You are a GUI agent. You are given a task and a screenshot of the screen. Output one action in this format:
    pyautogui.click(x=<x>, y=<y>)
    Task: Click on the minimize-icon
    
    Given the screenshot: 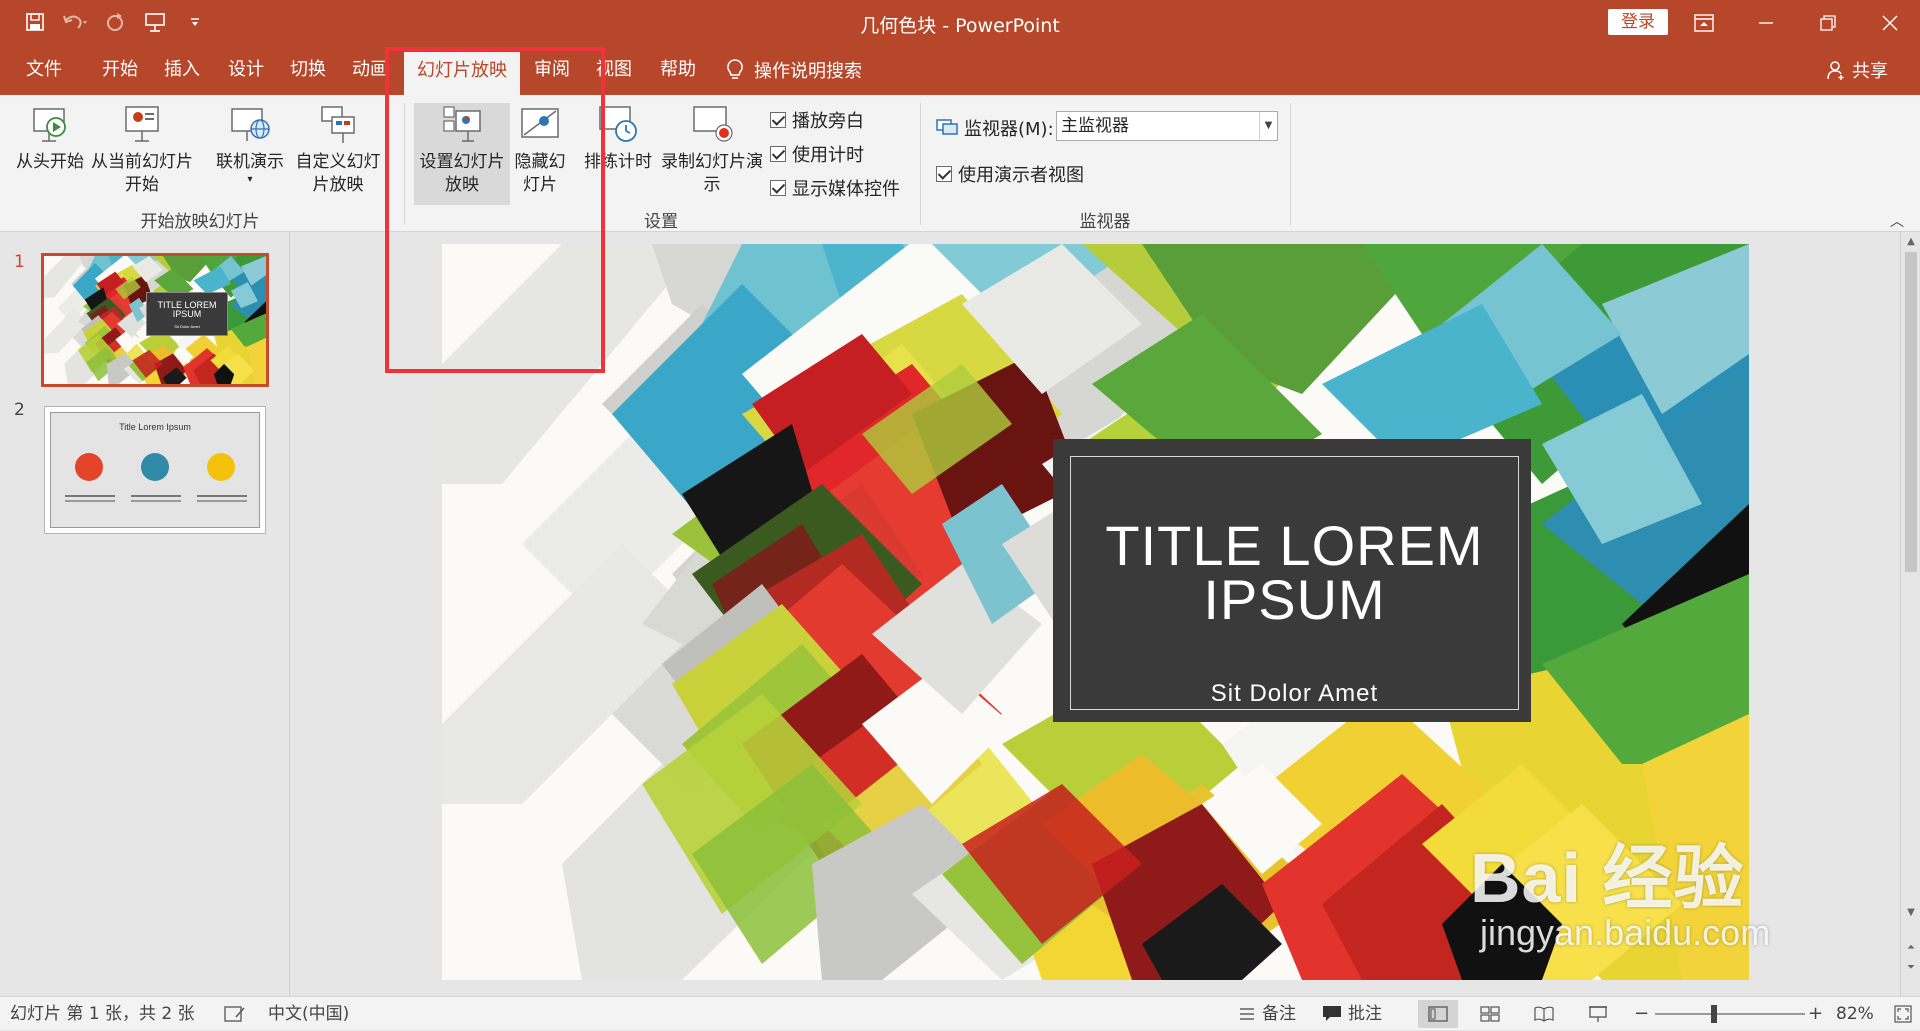 What is the action you would take?
    pyautogui.click(x=1766, y=22)
    